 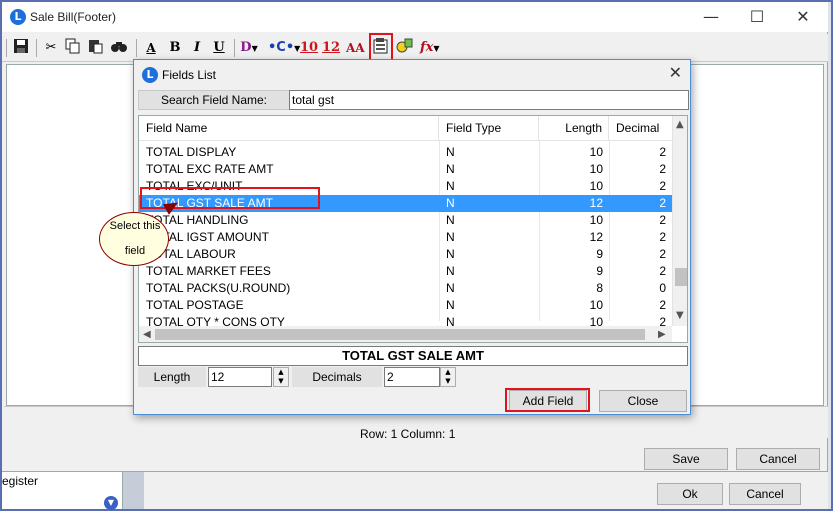 I want to click on search-field-input, so click(x=489, y=100).